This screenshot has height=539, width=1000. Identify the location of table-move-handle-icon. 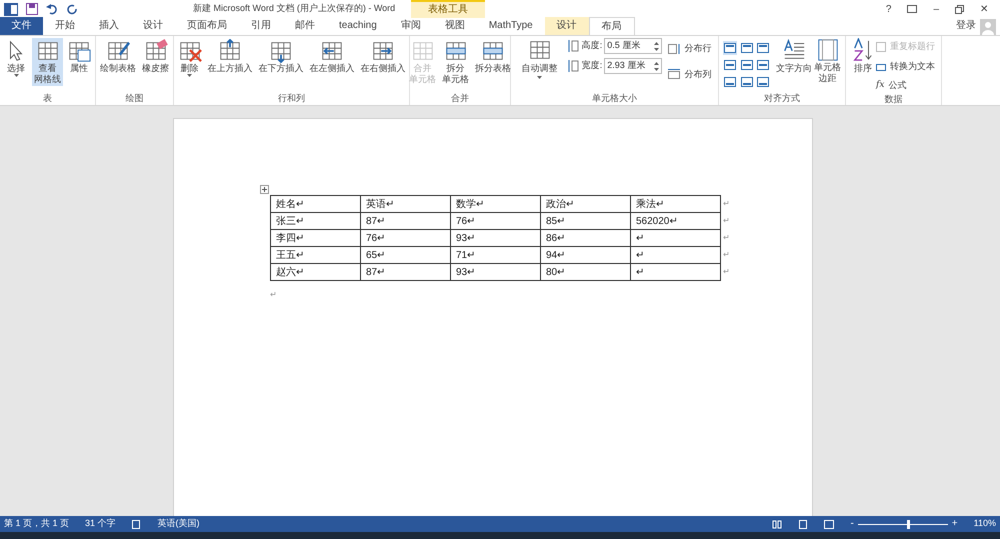
(264, 189).